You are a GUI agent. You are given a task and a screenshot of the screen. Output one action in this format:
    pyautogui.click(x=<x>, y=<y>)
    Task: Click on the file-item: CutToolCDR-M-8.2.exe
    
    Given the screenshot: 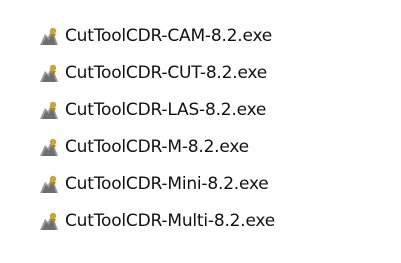 What is the action you would take?
    pyautogui.click(x=156, y=146)
    